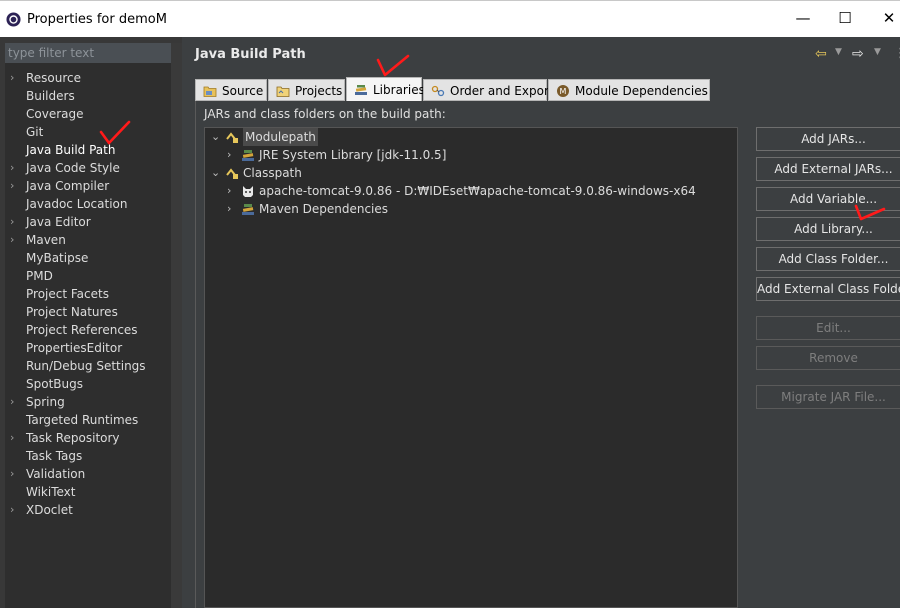 Image resolution: width=900 pixels, height=608 pixels. What do you see at coordinates (210, 91) in the screenshot?
I see `source-folder-icon` at bounding box center [210, 91].